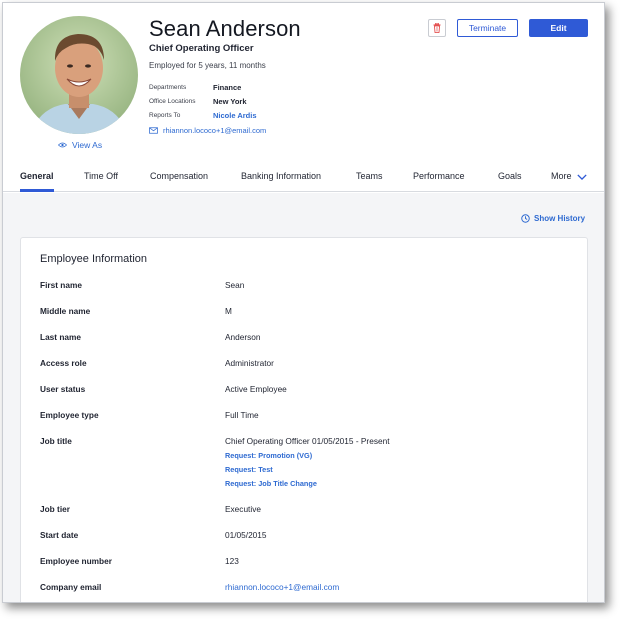 The image size is (620, 619). I want to click on row-label: Access role, so click(63, 363).